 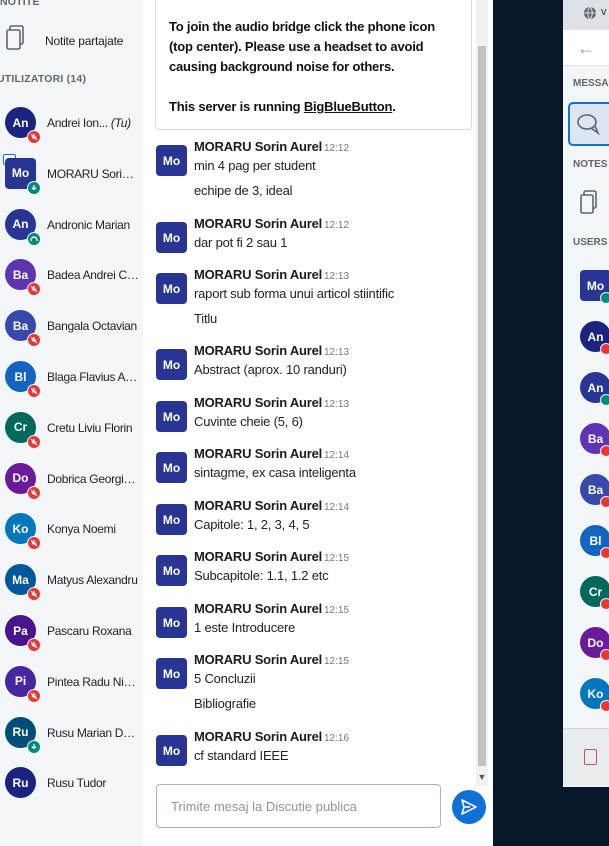 I want to click on message-text: Abstract (aprox. 10 randuri), so click(x=270, y=369).